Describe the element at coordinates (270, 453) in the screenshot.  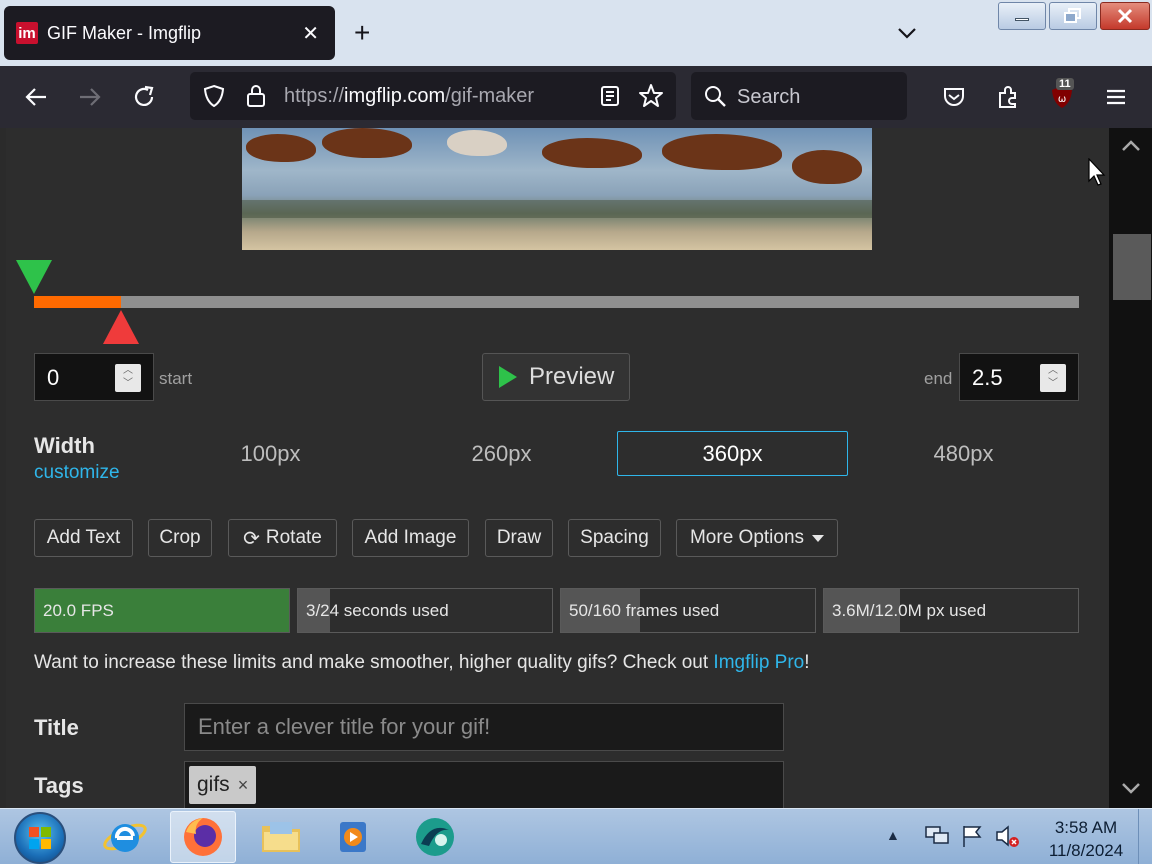
I see `width-option-100: 100px` at that location.